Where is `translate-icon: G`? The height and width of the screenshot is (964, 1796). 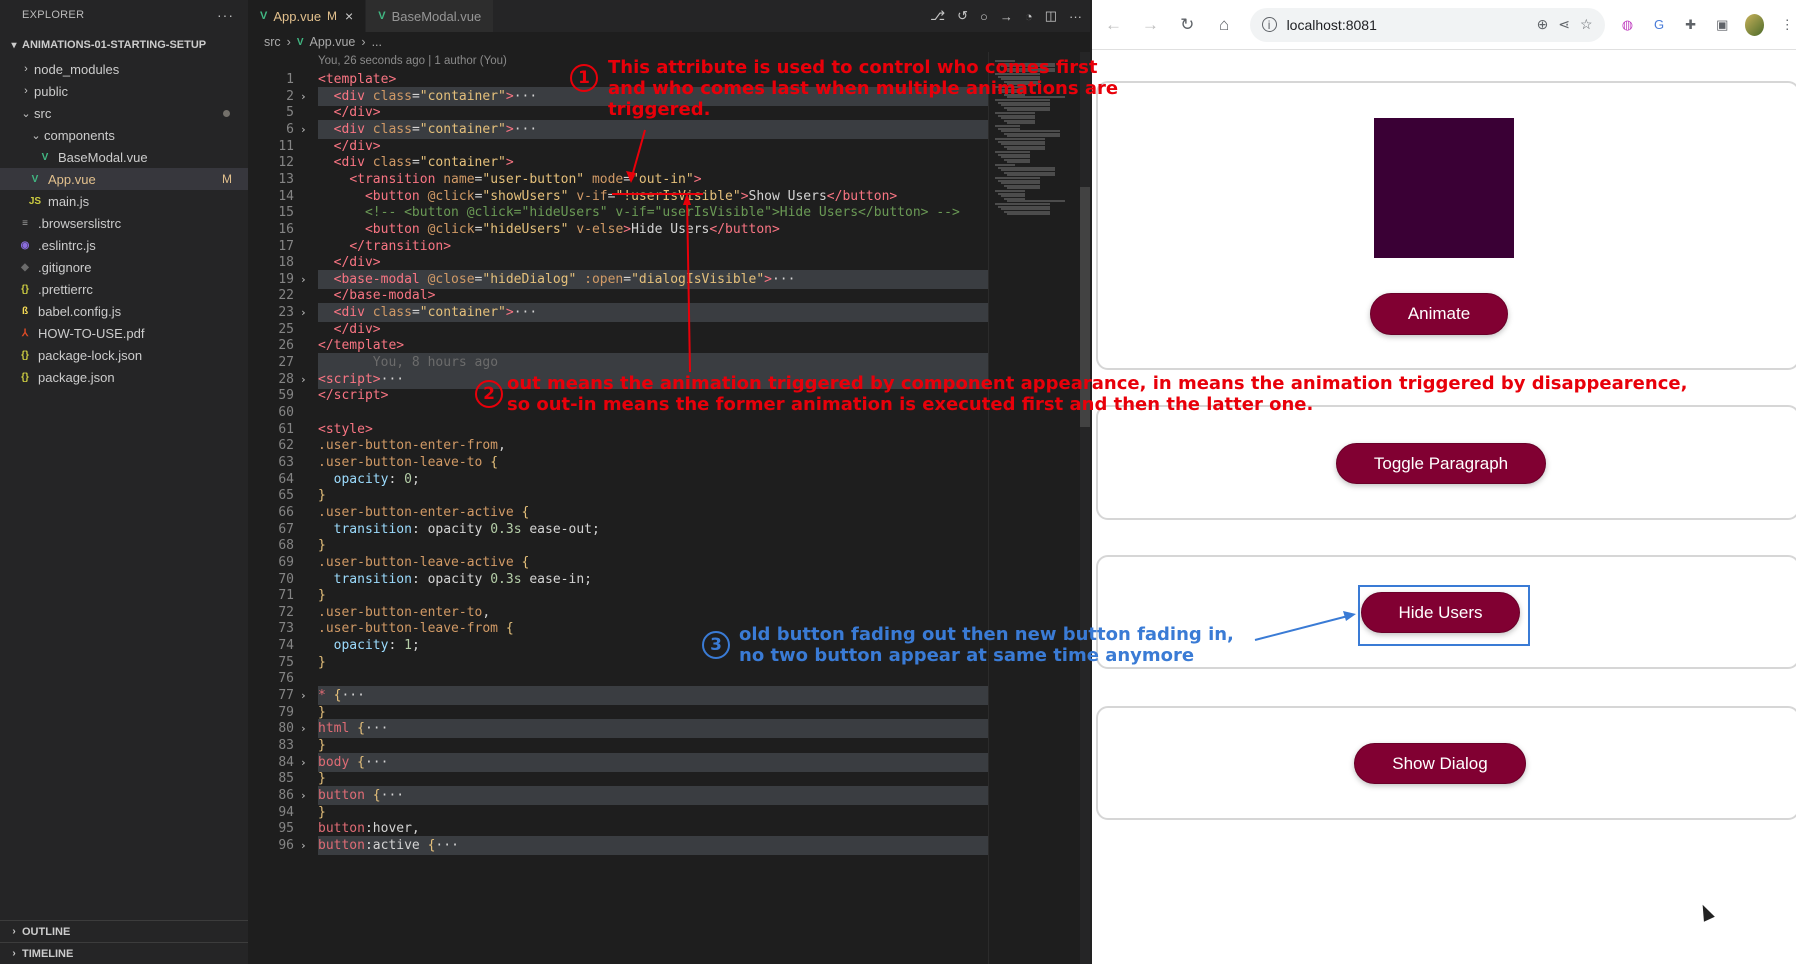
translate-icon: G is located at coordinates (1659, 25).